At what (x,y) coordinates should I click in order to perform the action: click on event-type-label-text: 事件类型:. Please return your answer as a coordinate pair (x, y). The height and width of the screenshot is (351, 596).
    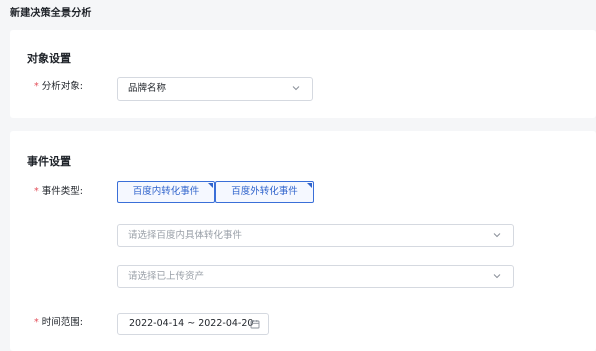
    Looking at the image, I should click on (62, 191).